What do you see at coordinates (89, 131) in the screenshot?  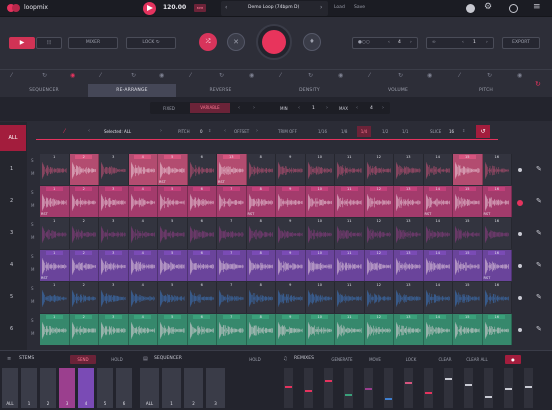 I see `sel-prev-icon: ‹` at bounding box center [89, 131].